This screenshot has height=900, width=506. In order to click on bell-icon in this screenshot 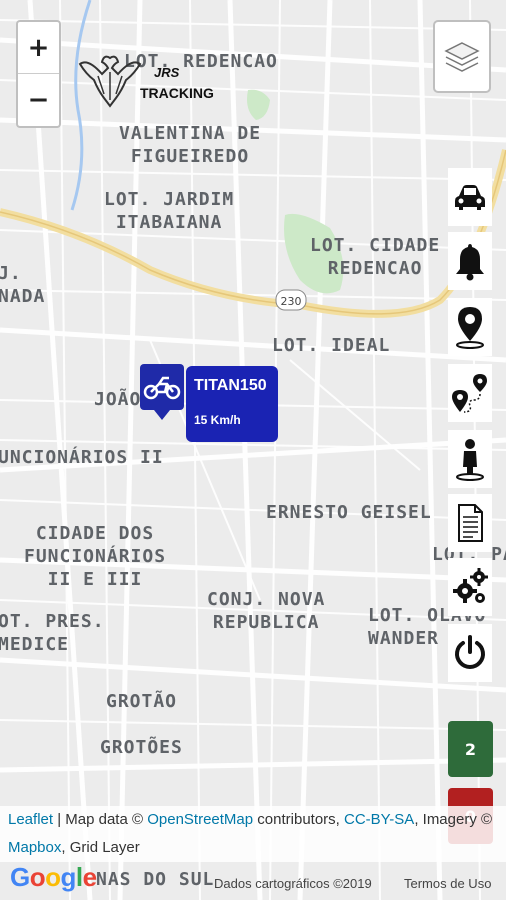, I will do `click(470, 262)`.